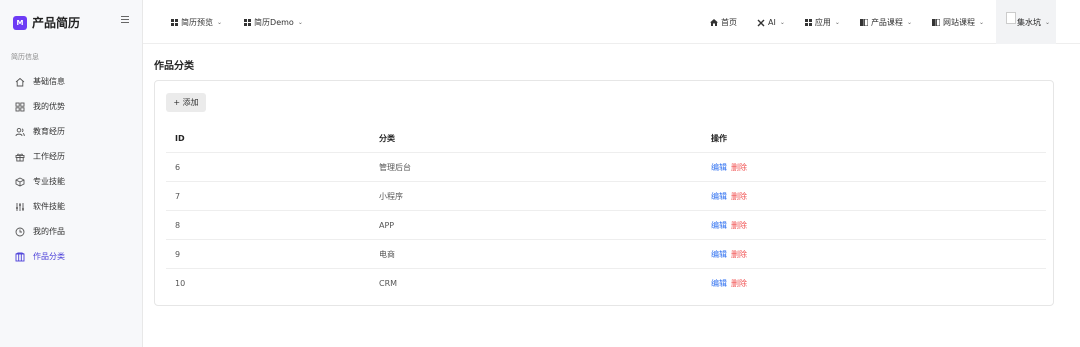 The height and width of the screenshot is (347, 1080). Describe the element at coordinates (20, 257) in the screenshot. I see `columns-icon` at that location.